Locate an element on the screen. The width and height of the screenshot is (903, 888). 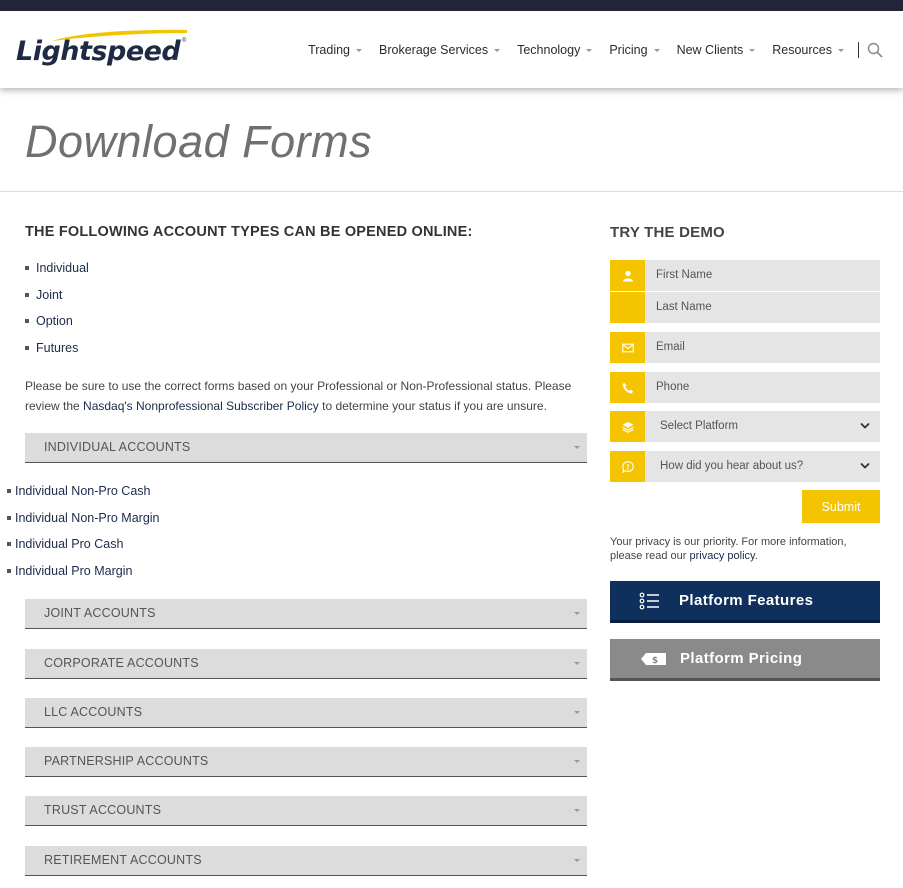
nav-item-new-clients: New Clients is located at coordinates (716, 50).